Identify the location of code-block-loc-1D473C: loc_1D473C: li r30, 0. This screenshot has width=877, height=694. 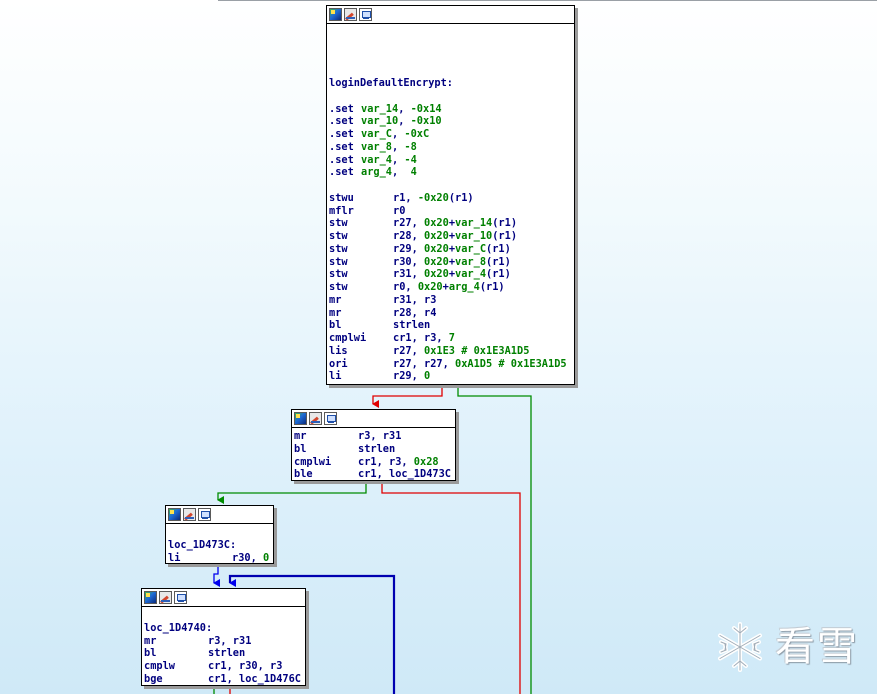
(219, 534).